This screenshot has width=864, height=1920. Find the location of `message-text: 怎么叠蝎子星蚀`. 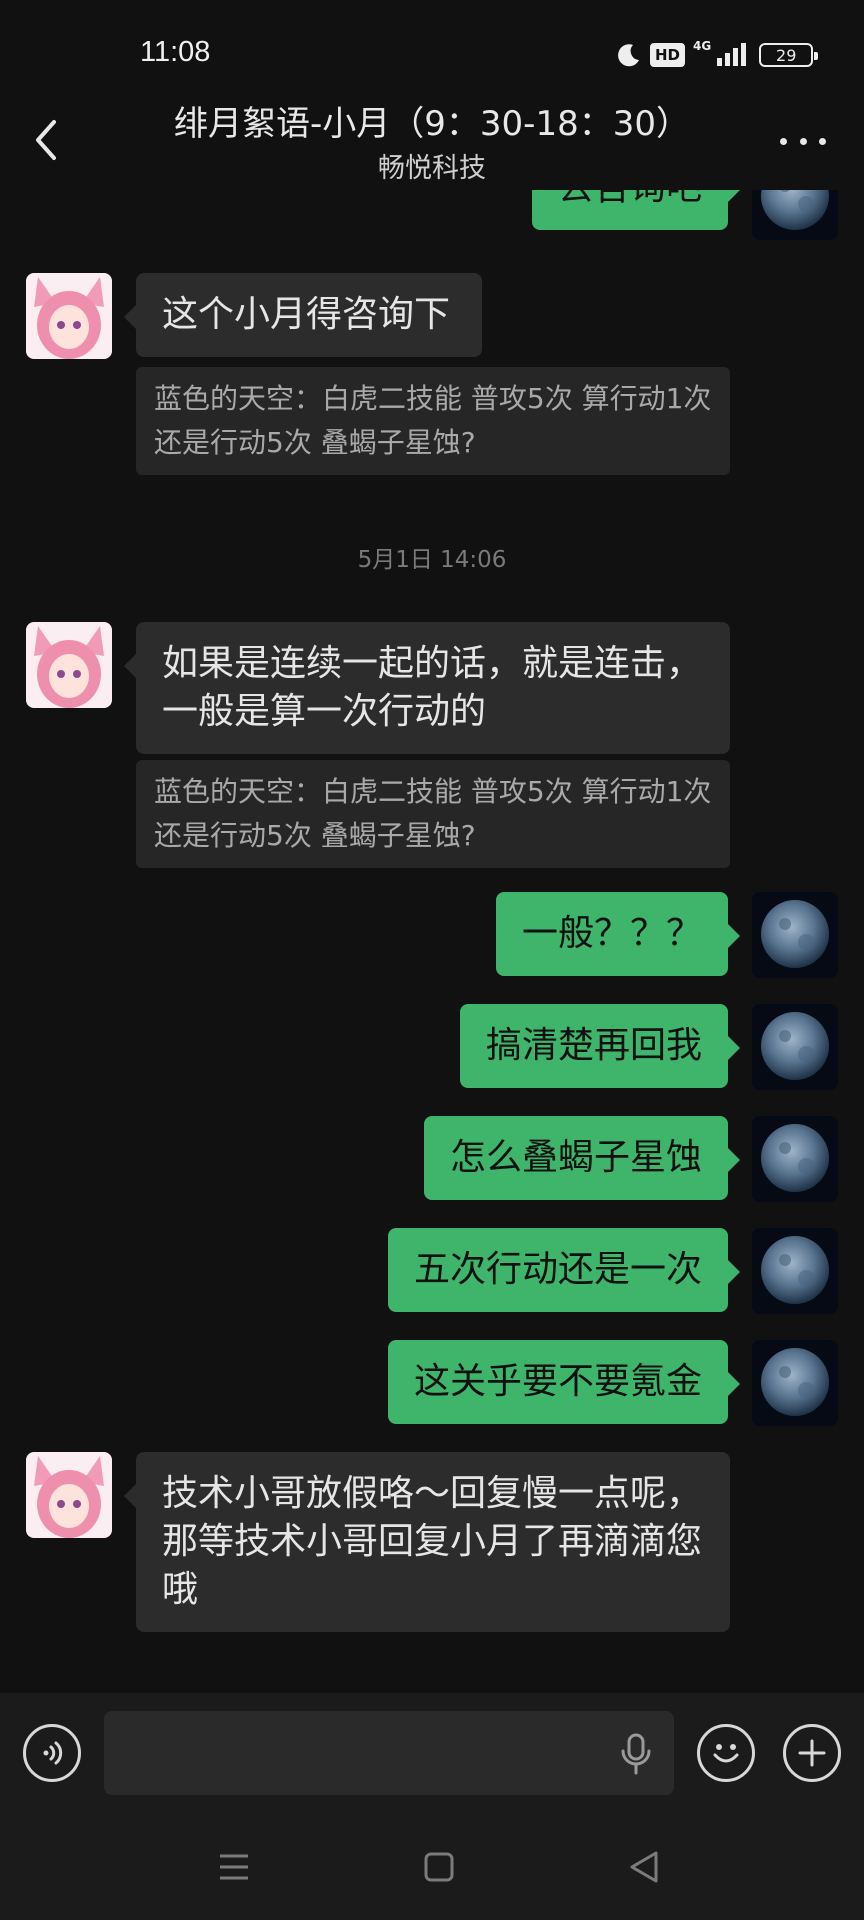

message-text: 怎么叠蝎子星蚀 is located at coordinates (575, 1157).